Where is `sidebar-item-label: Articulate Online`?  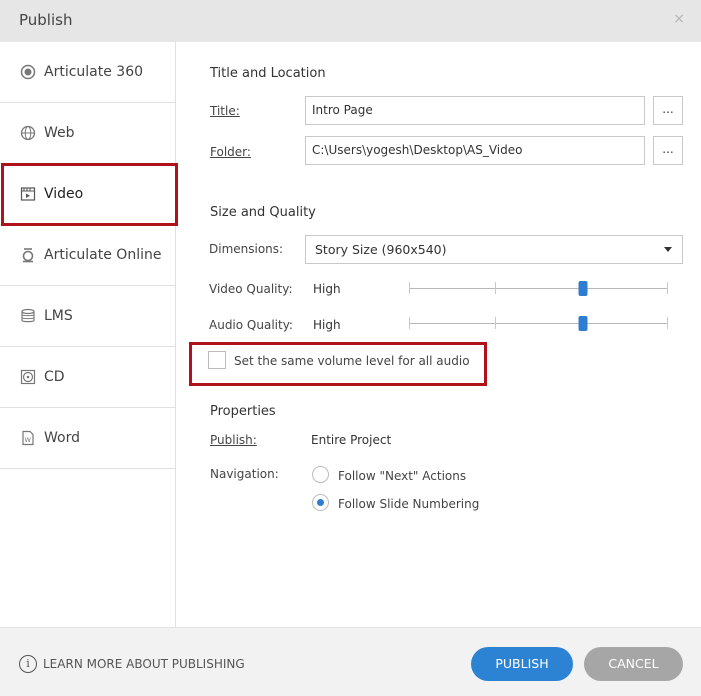
sidebar-item-label: Articulate Online is located at coordinates (103, 255).